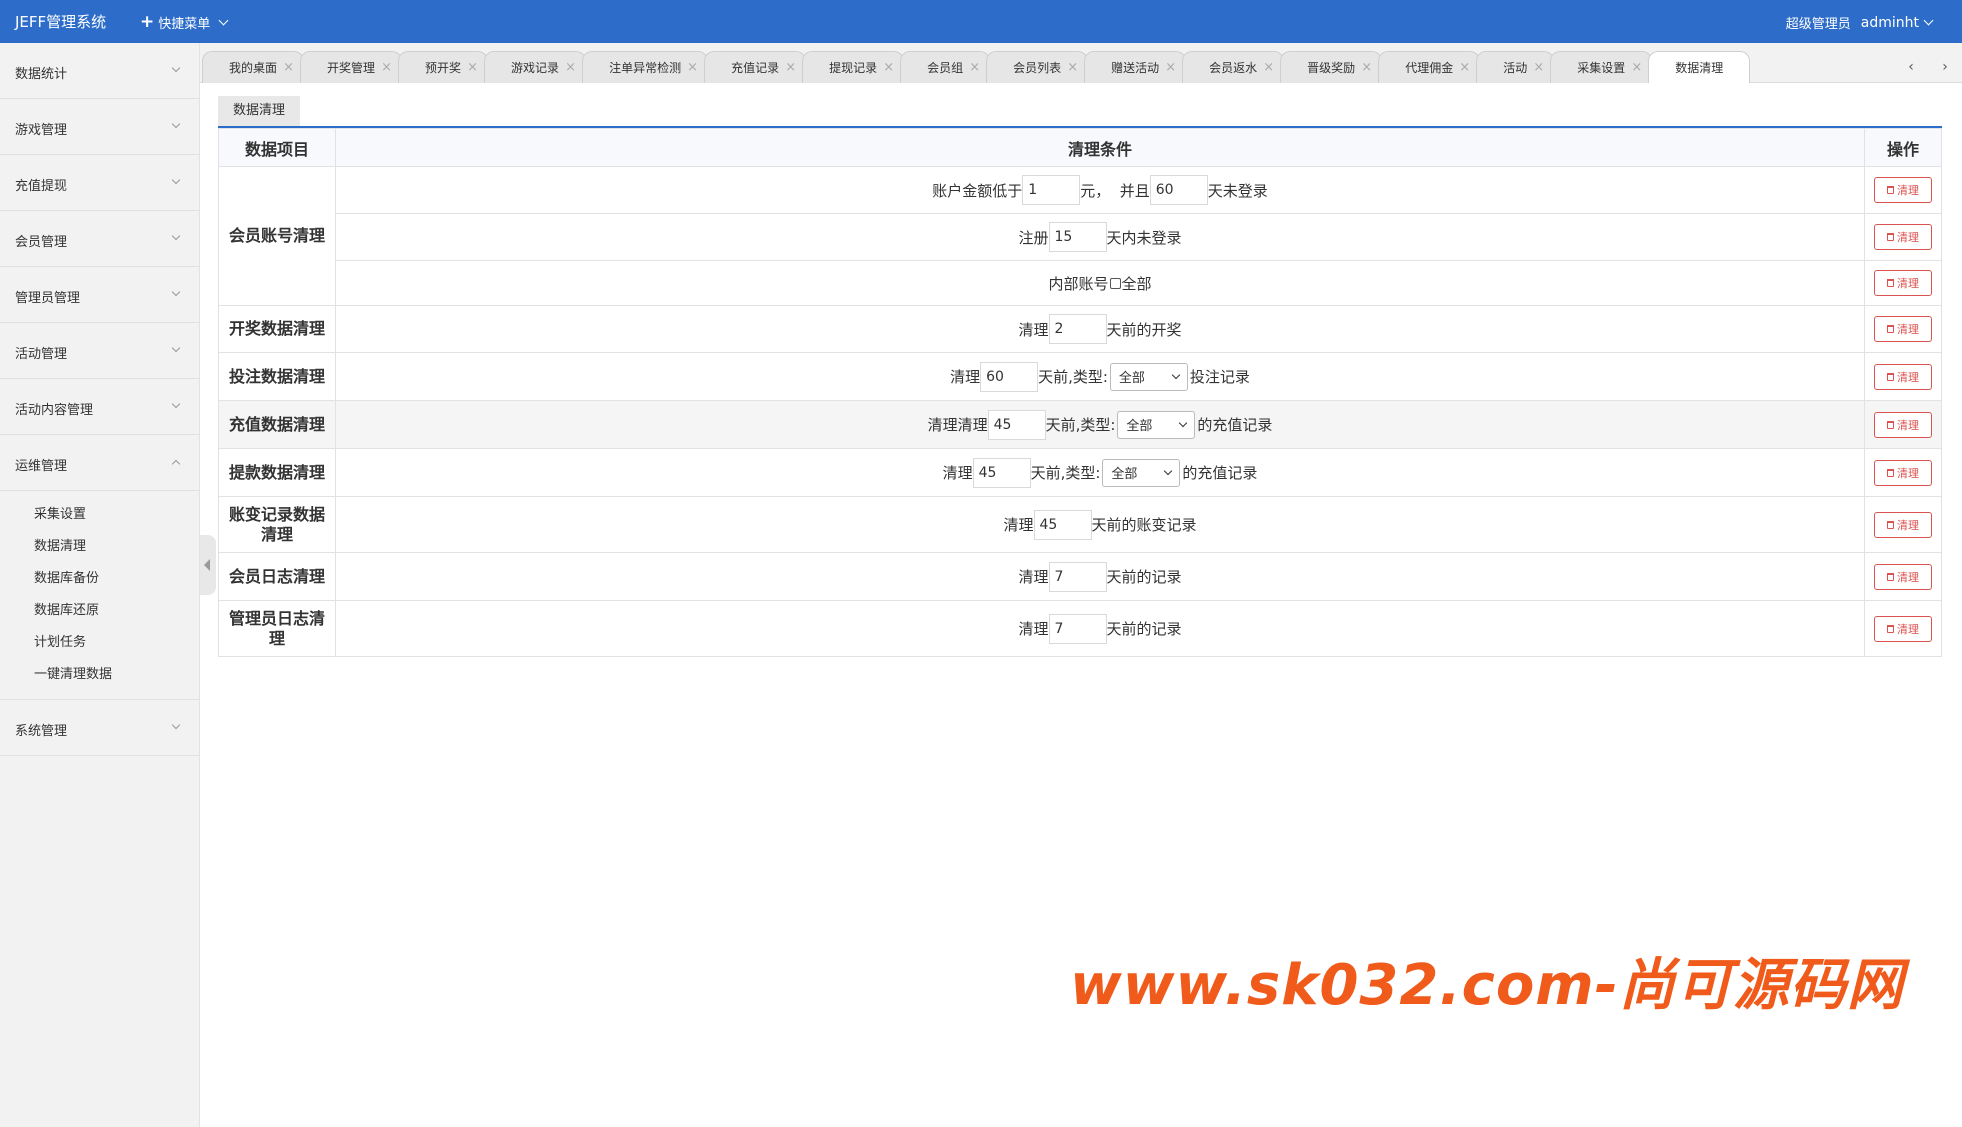  Describe the element at coordinates (1945, 67) in the screenshot. I see `tab-next-icon: ›` at that location.